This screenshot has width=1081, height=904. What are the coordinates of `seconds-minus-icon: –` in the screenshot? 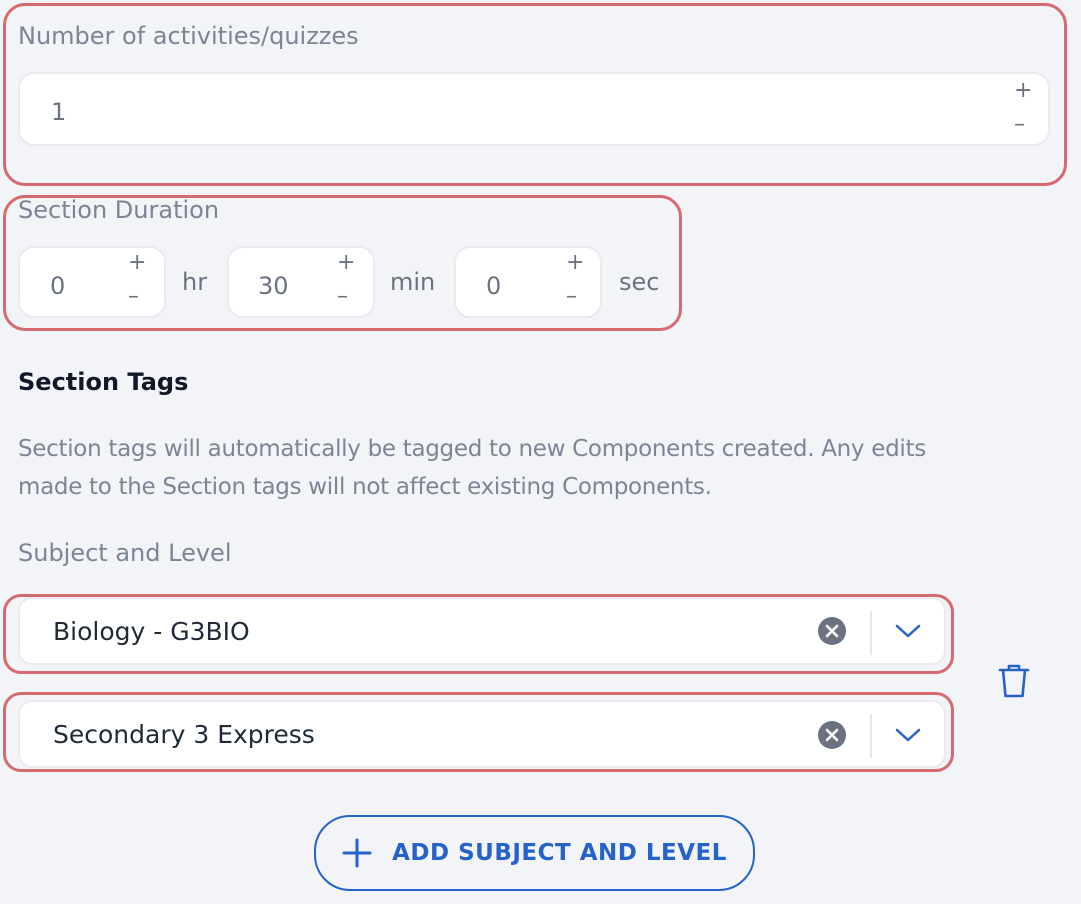 It's located at (571, 297).